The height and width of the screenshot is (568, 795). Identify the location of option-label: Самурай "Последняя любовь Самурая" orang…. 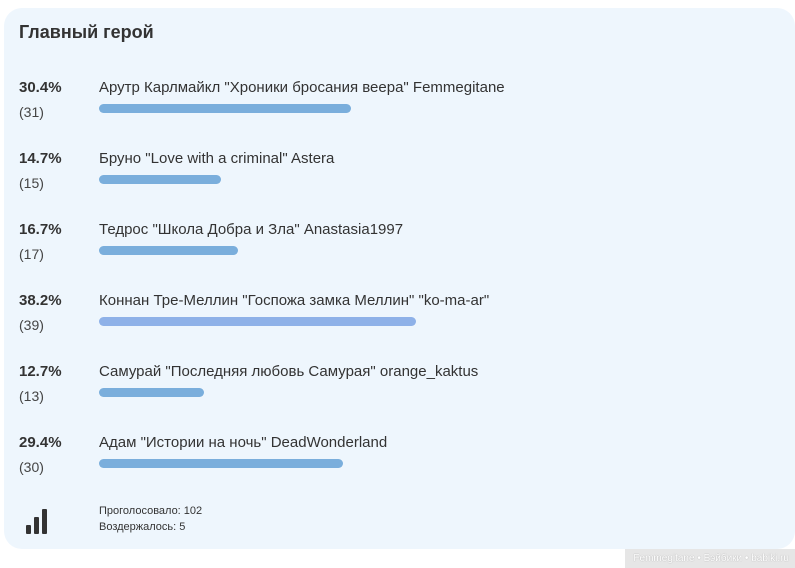
(289, 371).